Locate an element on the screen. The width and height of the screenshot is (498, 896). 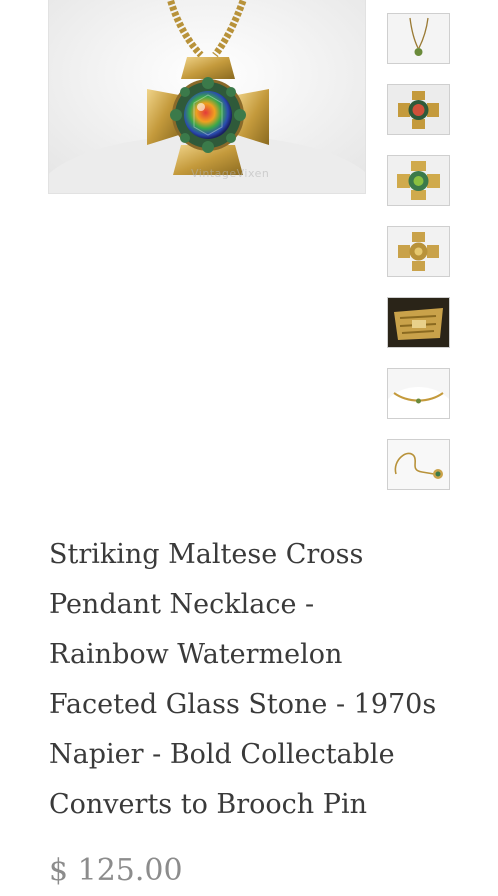
thumb-clasp-detail is located at coordinates (418, 322).